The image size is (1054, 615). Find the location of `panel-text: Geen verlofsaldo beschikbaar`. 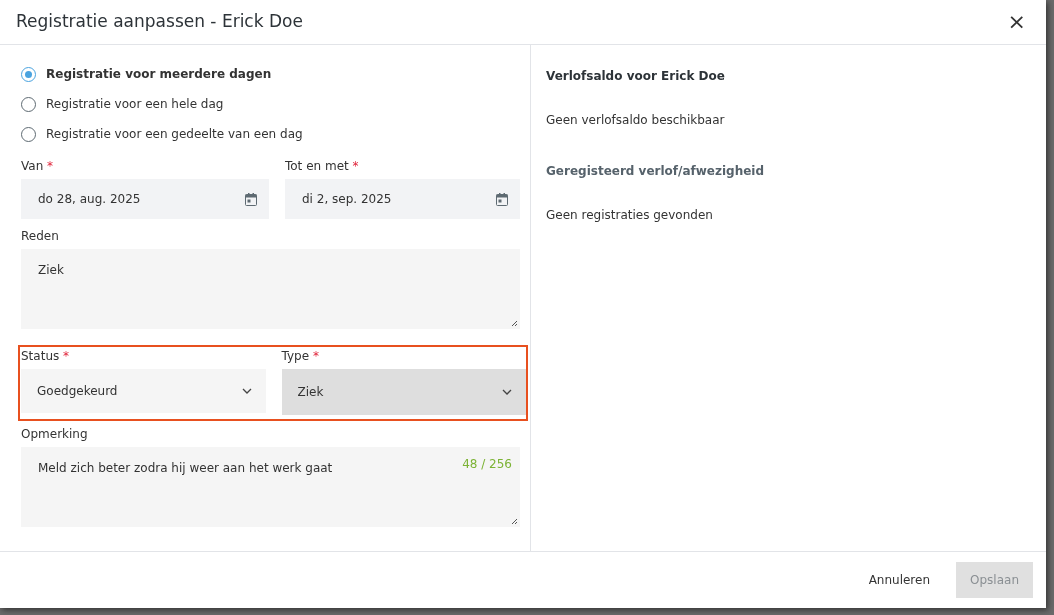

panel-text: Geen verlofsaldo beschikbaar is located at coordinates (636, 120).